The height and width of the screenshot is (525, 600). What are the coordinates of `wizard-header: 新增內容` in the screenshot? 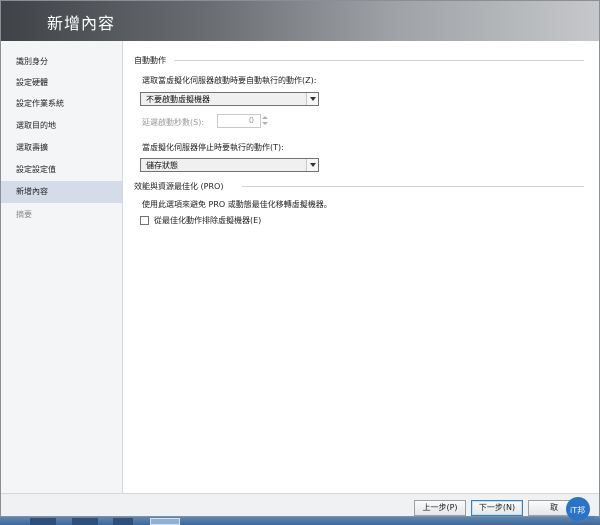 It's located at (300, 21).